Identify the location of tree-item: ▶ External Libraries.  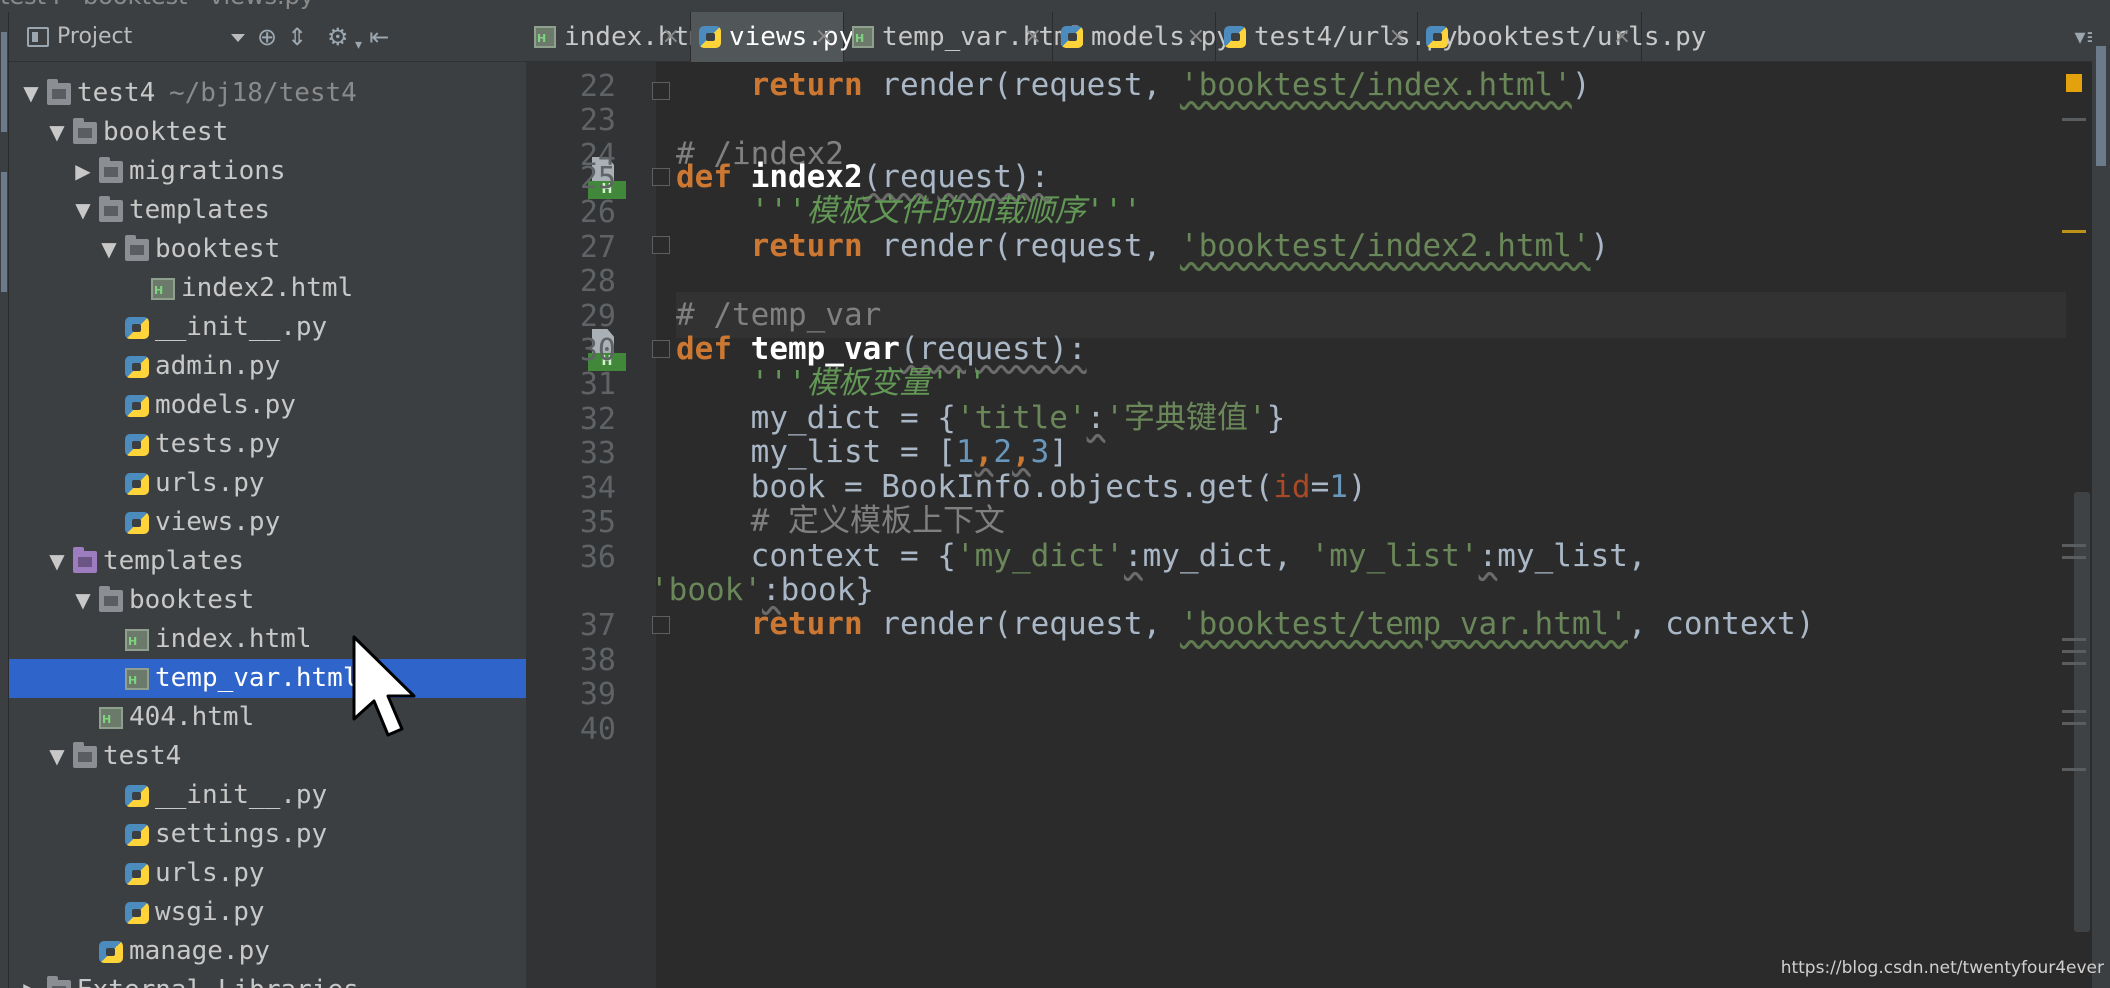
(267, 979).